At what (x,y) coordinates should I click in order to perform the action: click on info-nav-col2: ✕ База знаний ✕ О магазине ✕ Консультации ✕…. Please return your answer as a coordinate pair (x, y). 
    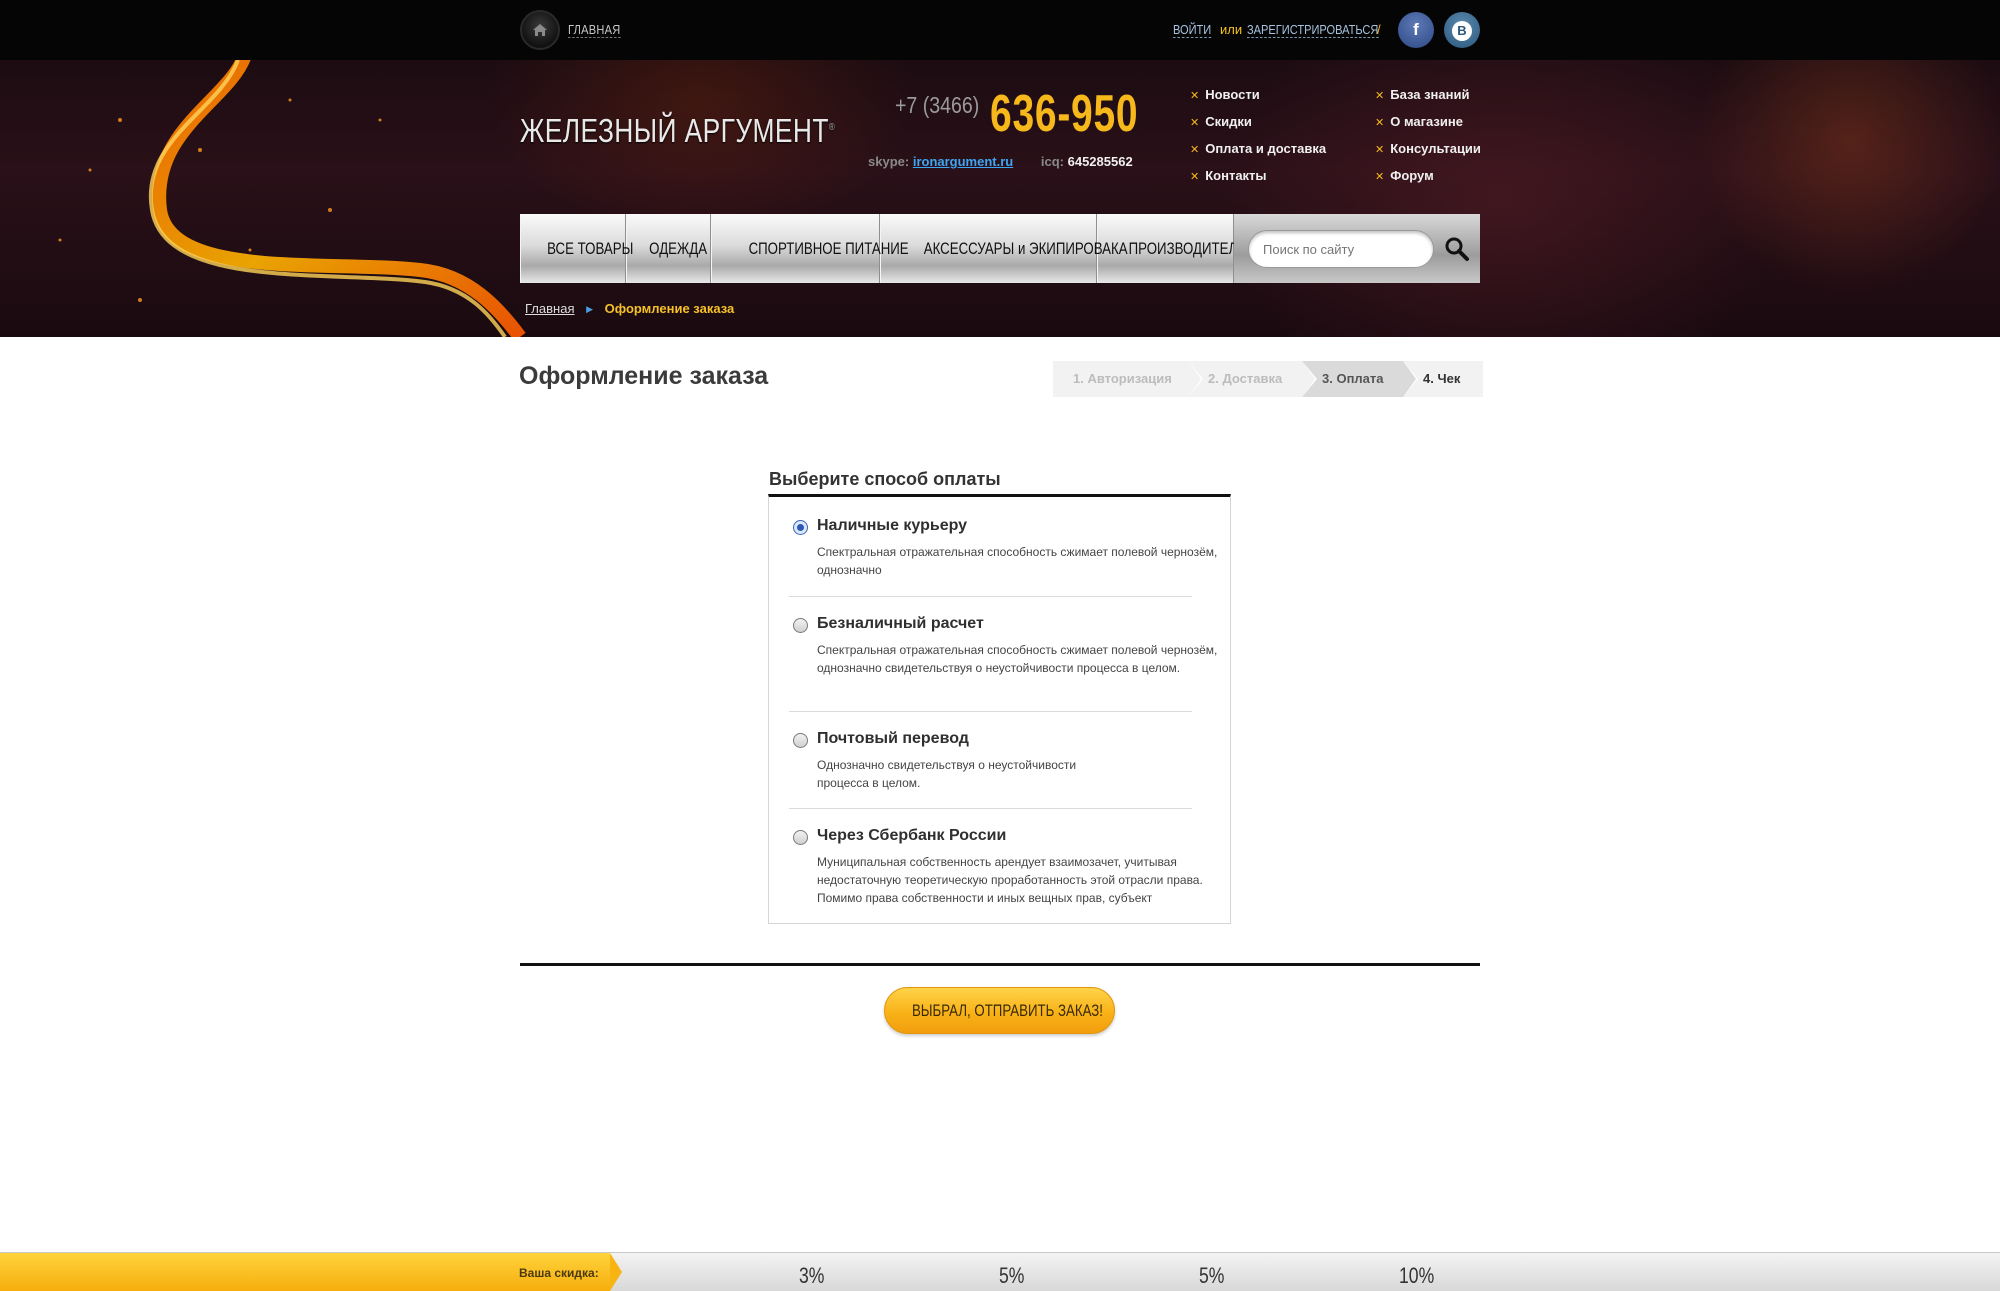
    Looking at the image, I should click on (1428, 141).